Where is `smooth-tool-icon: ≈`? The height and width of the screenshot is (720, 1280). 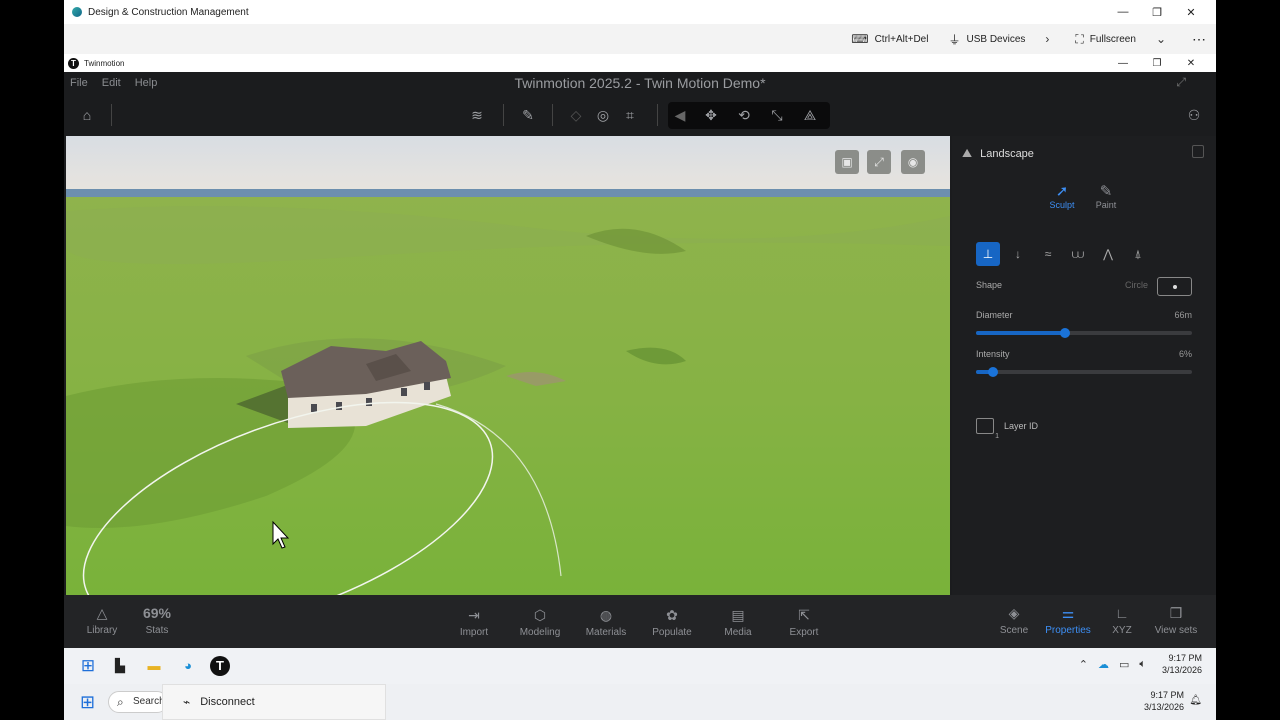
smooth-tool-icon: ≈ is located at coordinates (1048, 254).